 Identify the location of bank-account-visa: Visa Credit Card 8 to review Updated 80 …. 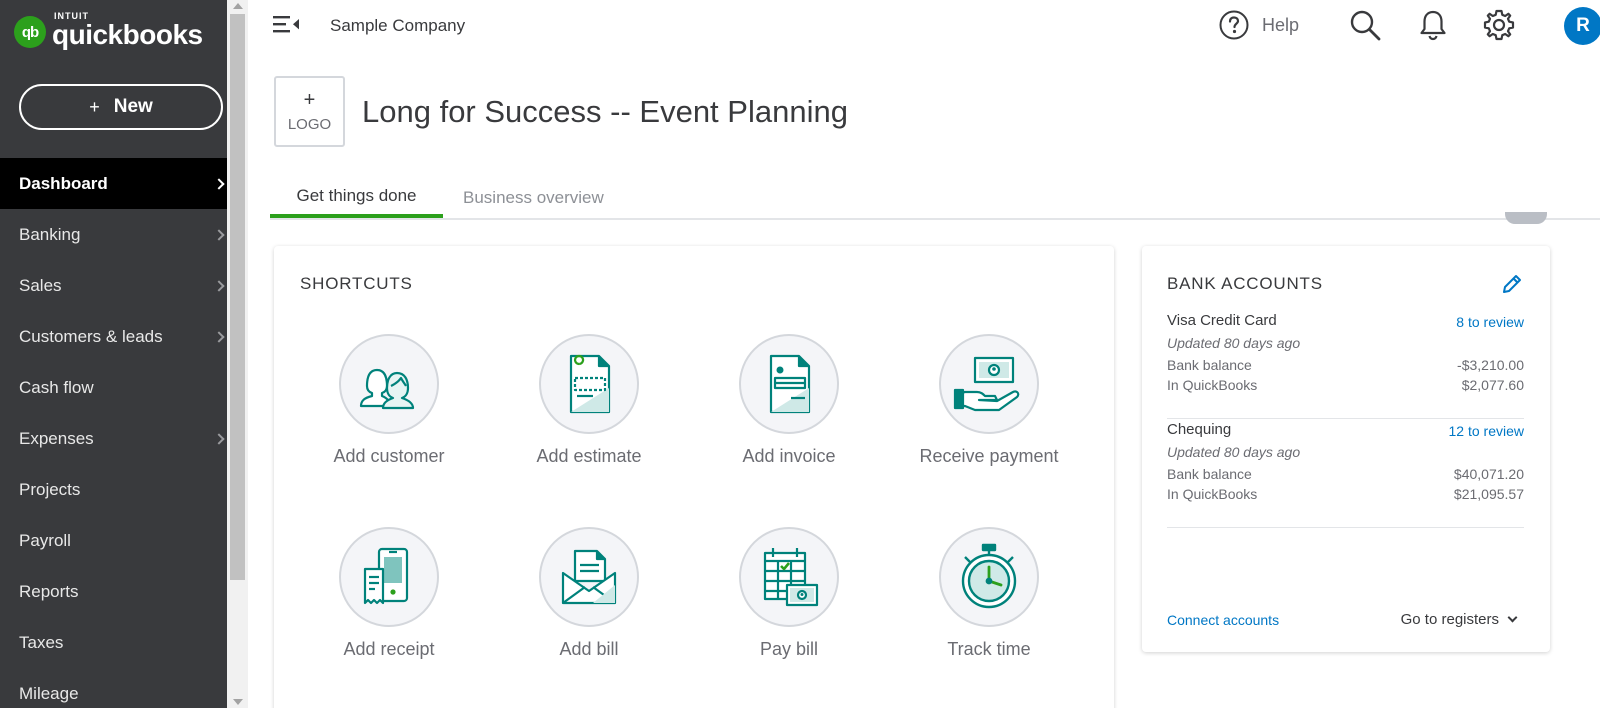
(1345, 365).